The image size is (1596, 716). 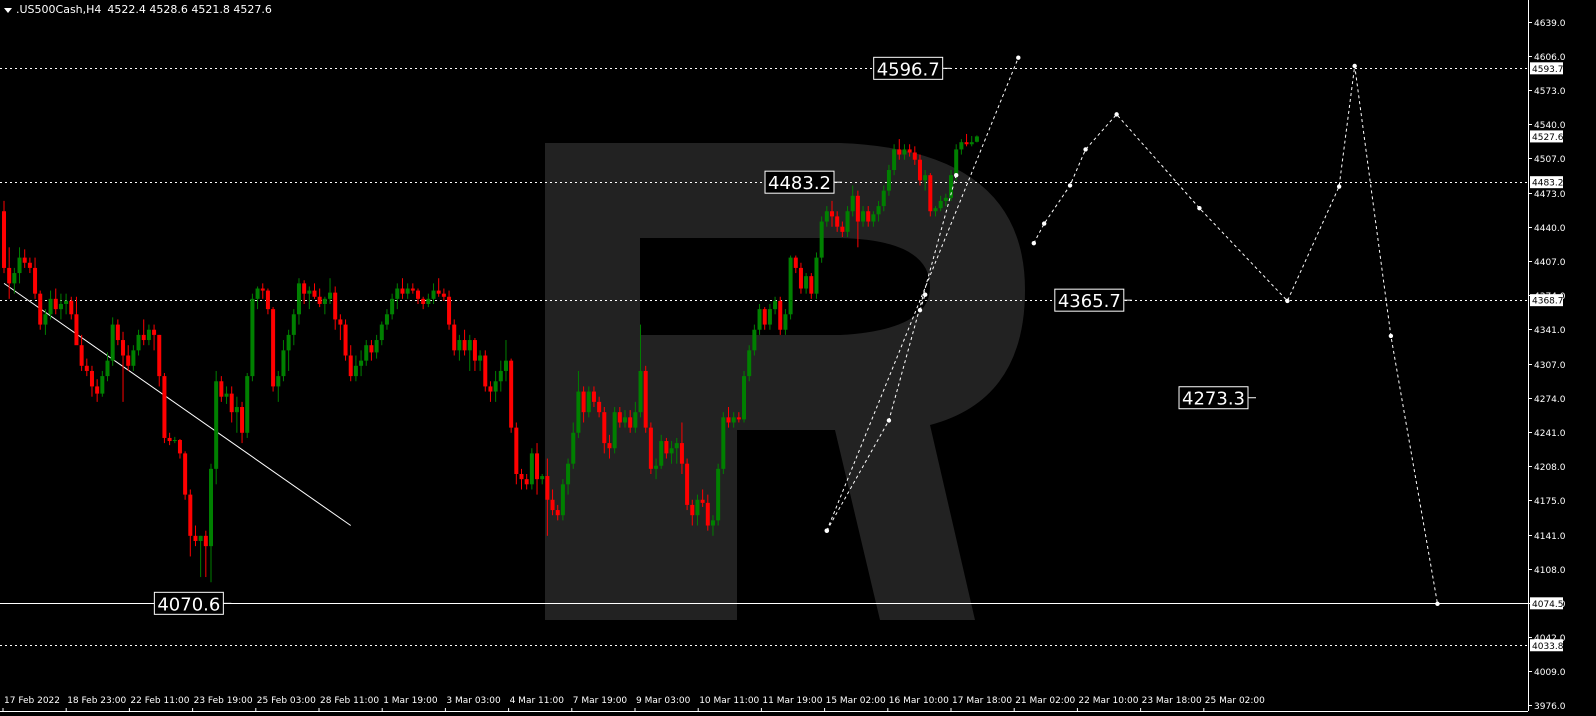 What do you see at coordinates (1550, 160) in the screenshot?
I see `price-tick-label: 4507.0` at bounding box center [1550, 160].